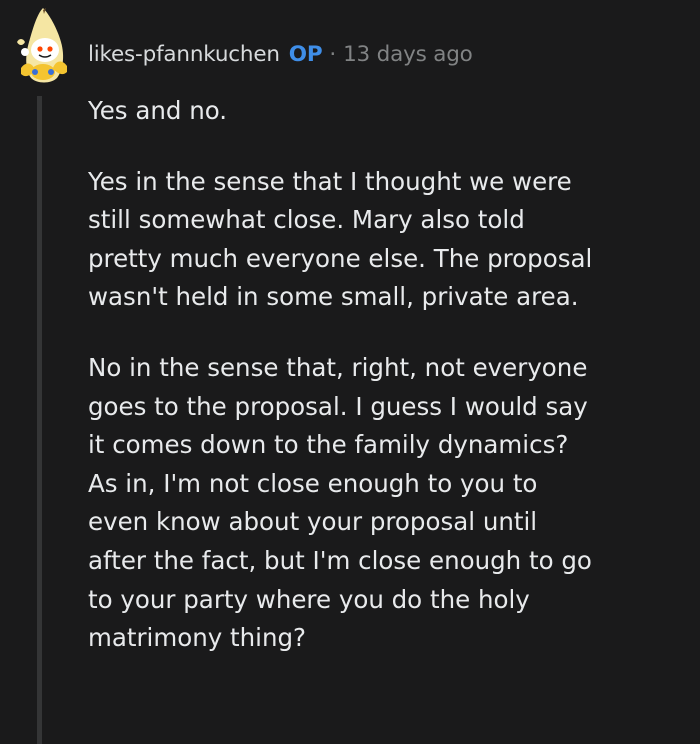 Image resolution: width=700 pixels, height=744 pixels. Describe the element at coordinates (39, 420) in the screenshot. I see `thread-collapse-line` at that location.